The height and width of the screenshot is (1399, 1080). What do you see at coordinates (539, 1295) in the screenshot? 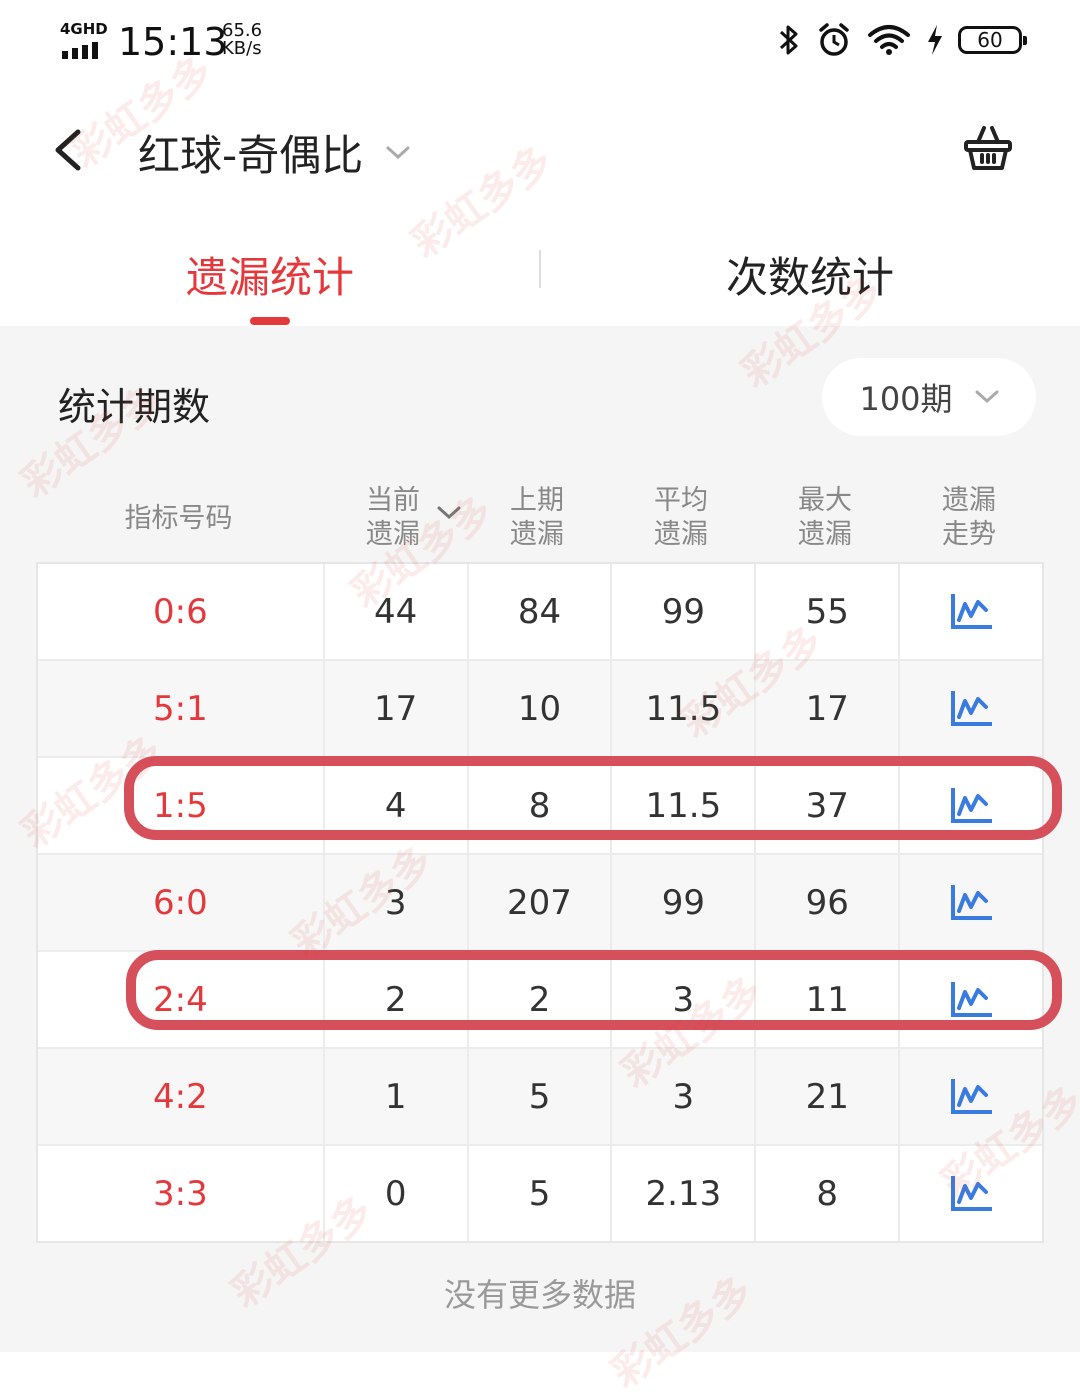
I see `no-more-data-text: 没有更多数据` at bounding box center [539, 1295].